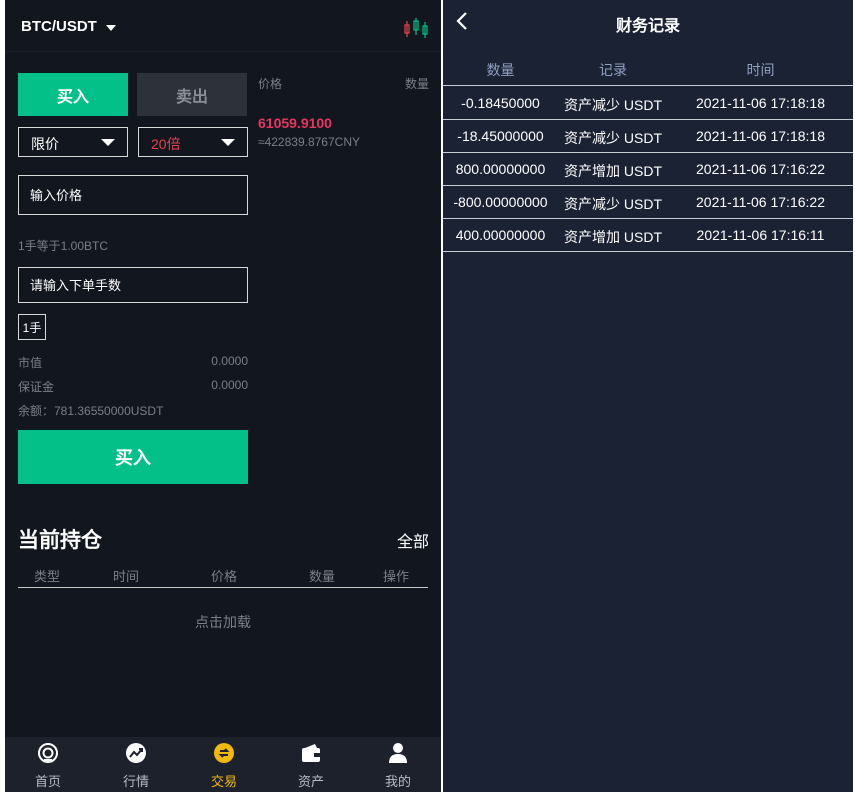 The image size is (855, 796). I want to click on tab-assets-label: 资产, so click(310, 781).